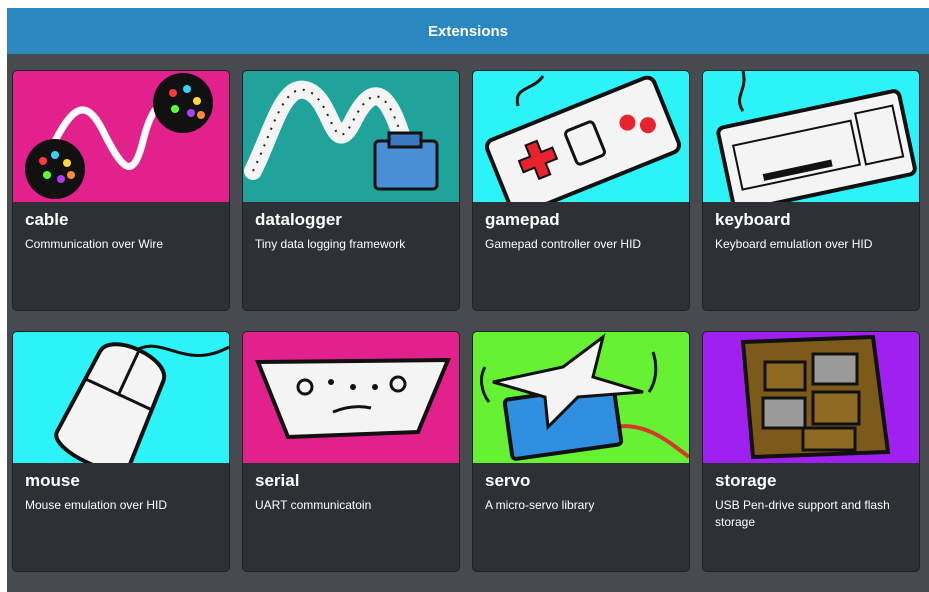 The image size is (929, 592). I want to click on servo-icon, so click(581, 397).